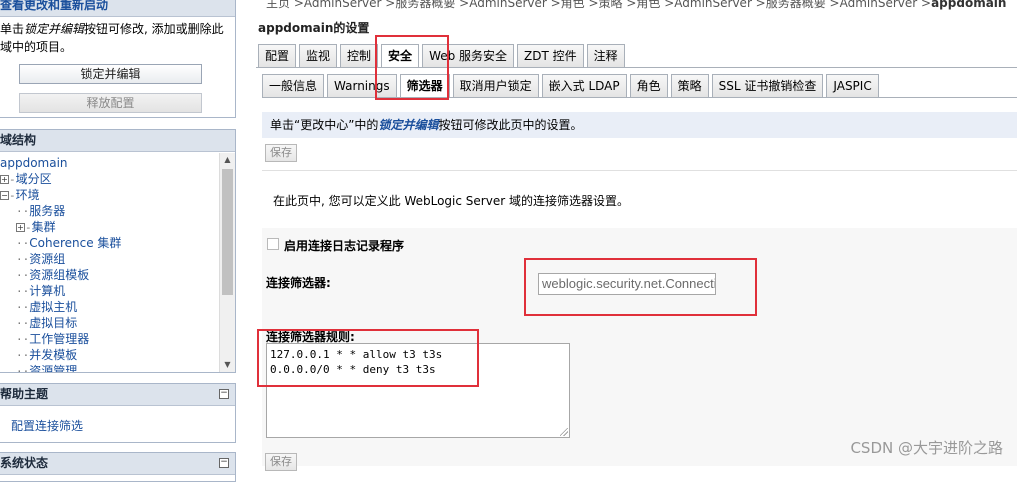  Describe the element at coordinates (117, 464) in the screenshot. I see `system-status-title: 系统状态` at that location.